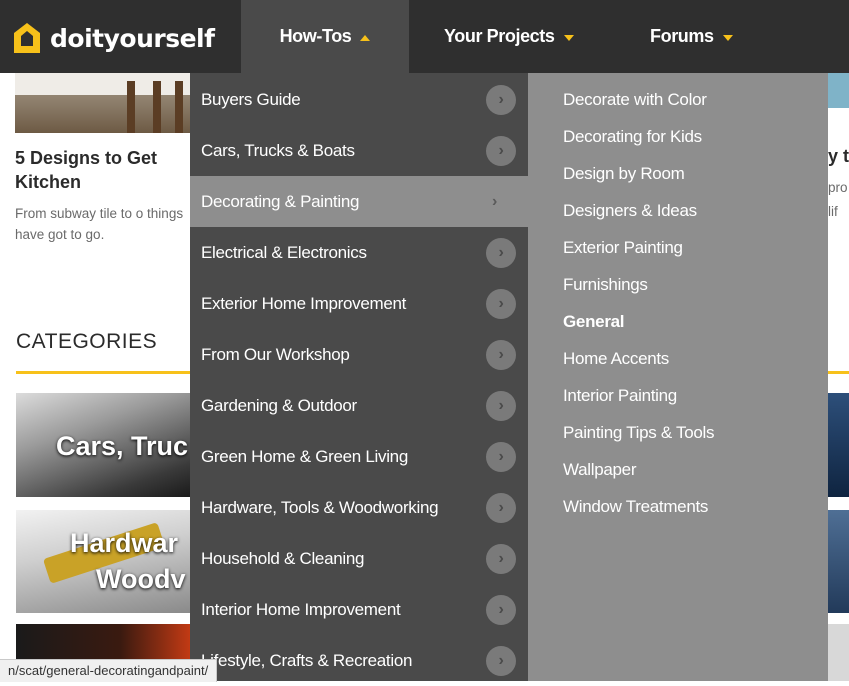 The image size is (849, 686). I want to click on category-tile-cars: Cars, Truc, so click(103, 445).